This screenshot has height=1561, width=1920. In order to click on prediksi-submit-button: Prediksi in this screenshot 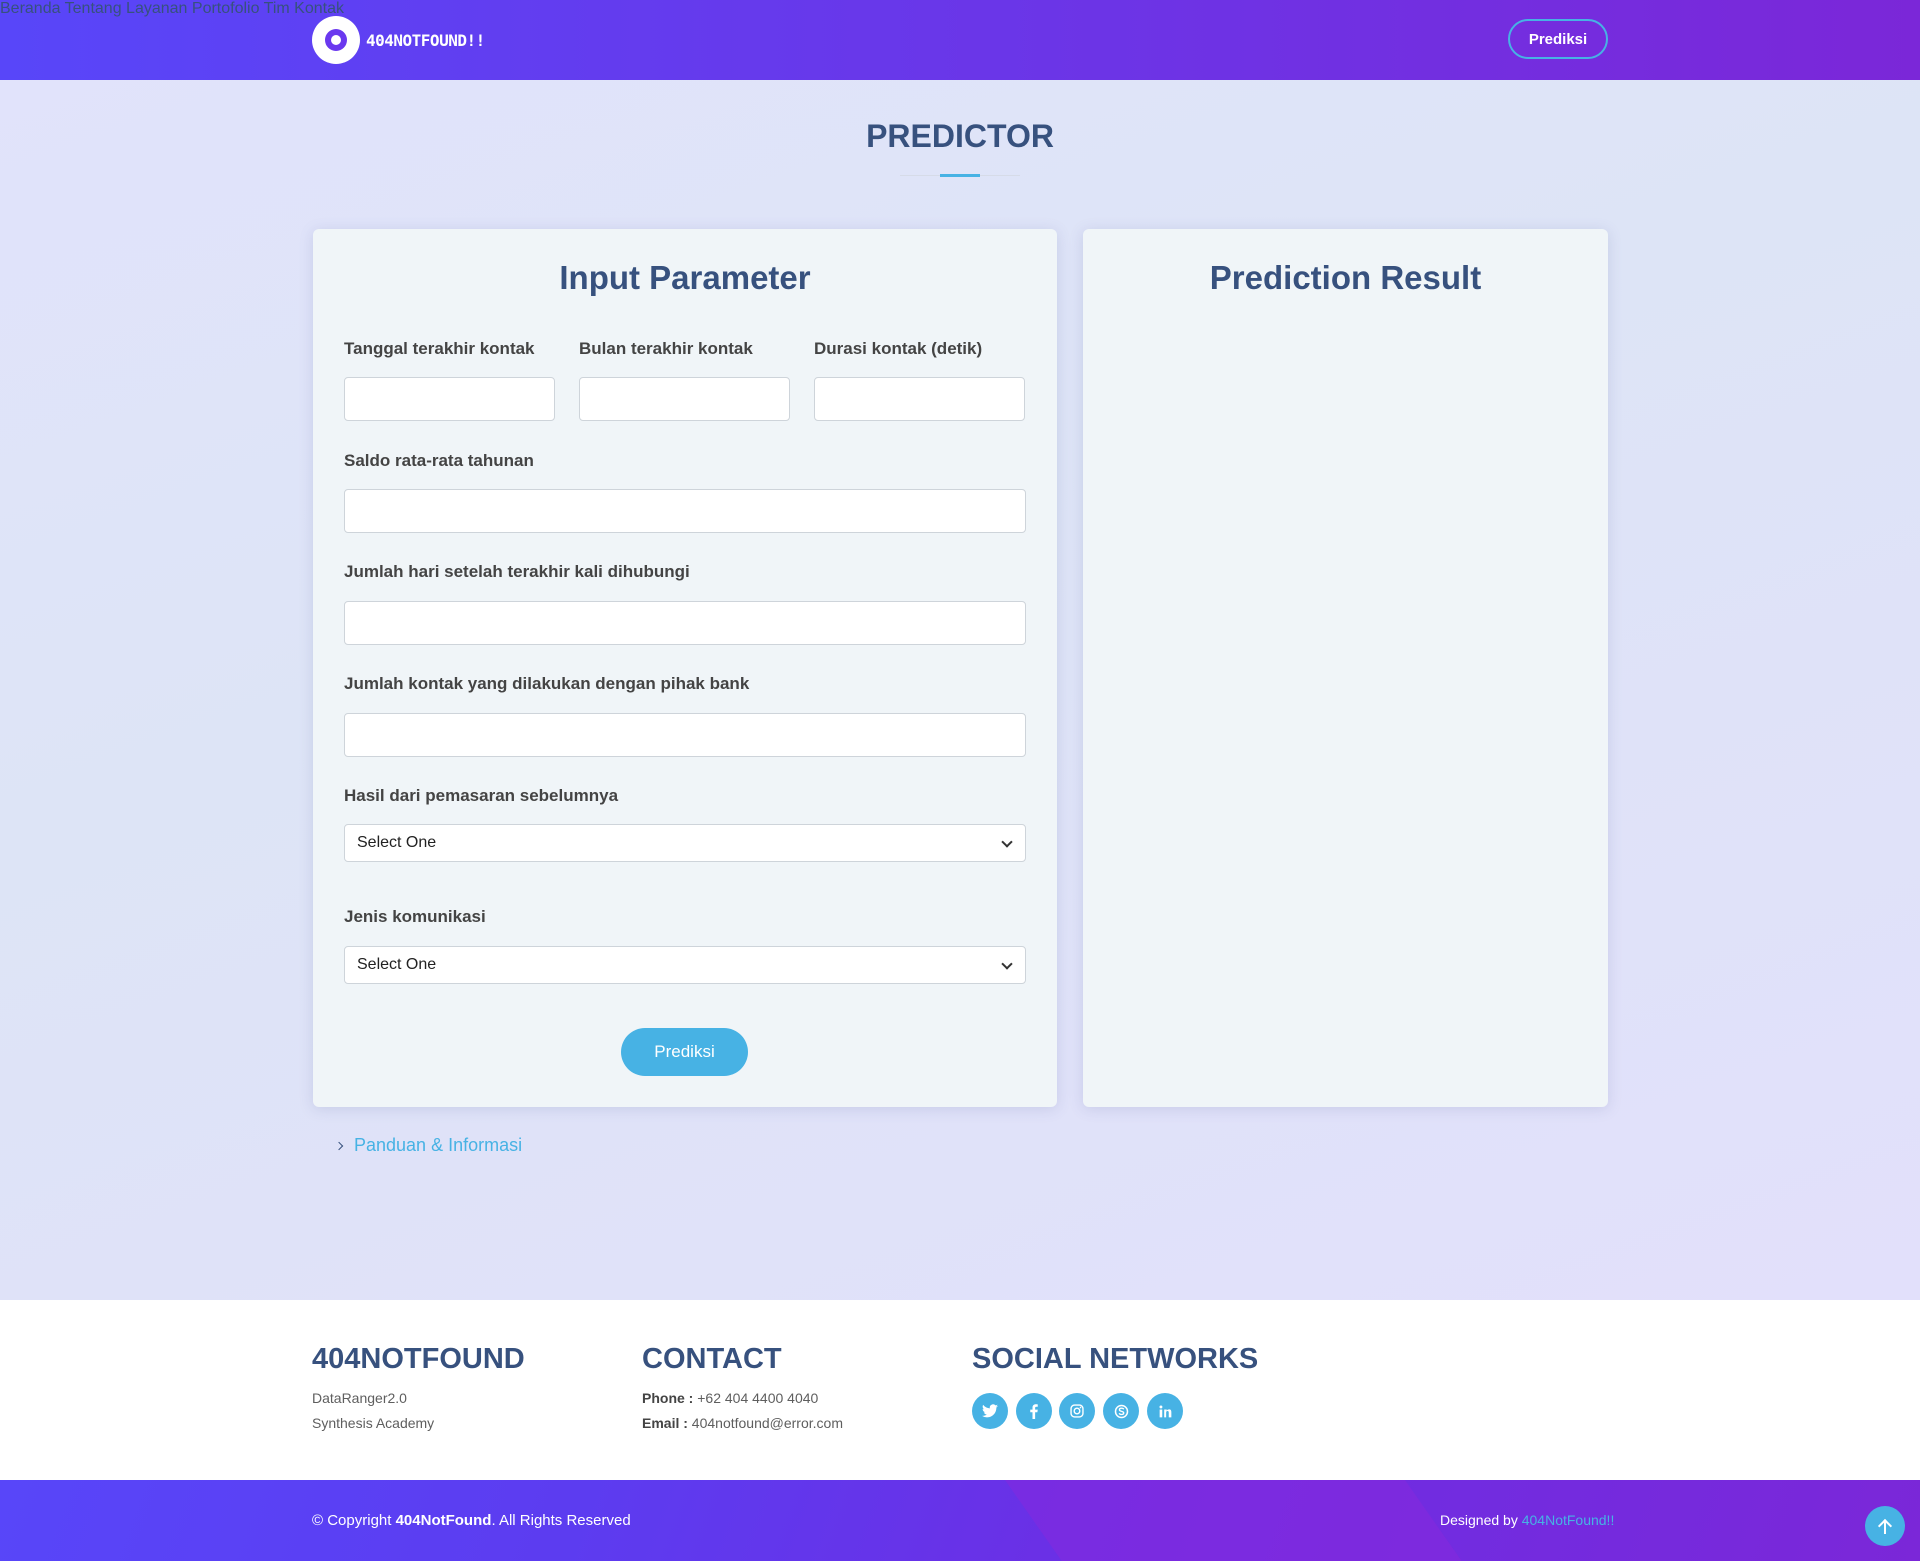, I will do `click(684, 1052)`.